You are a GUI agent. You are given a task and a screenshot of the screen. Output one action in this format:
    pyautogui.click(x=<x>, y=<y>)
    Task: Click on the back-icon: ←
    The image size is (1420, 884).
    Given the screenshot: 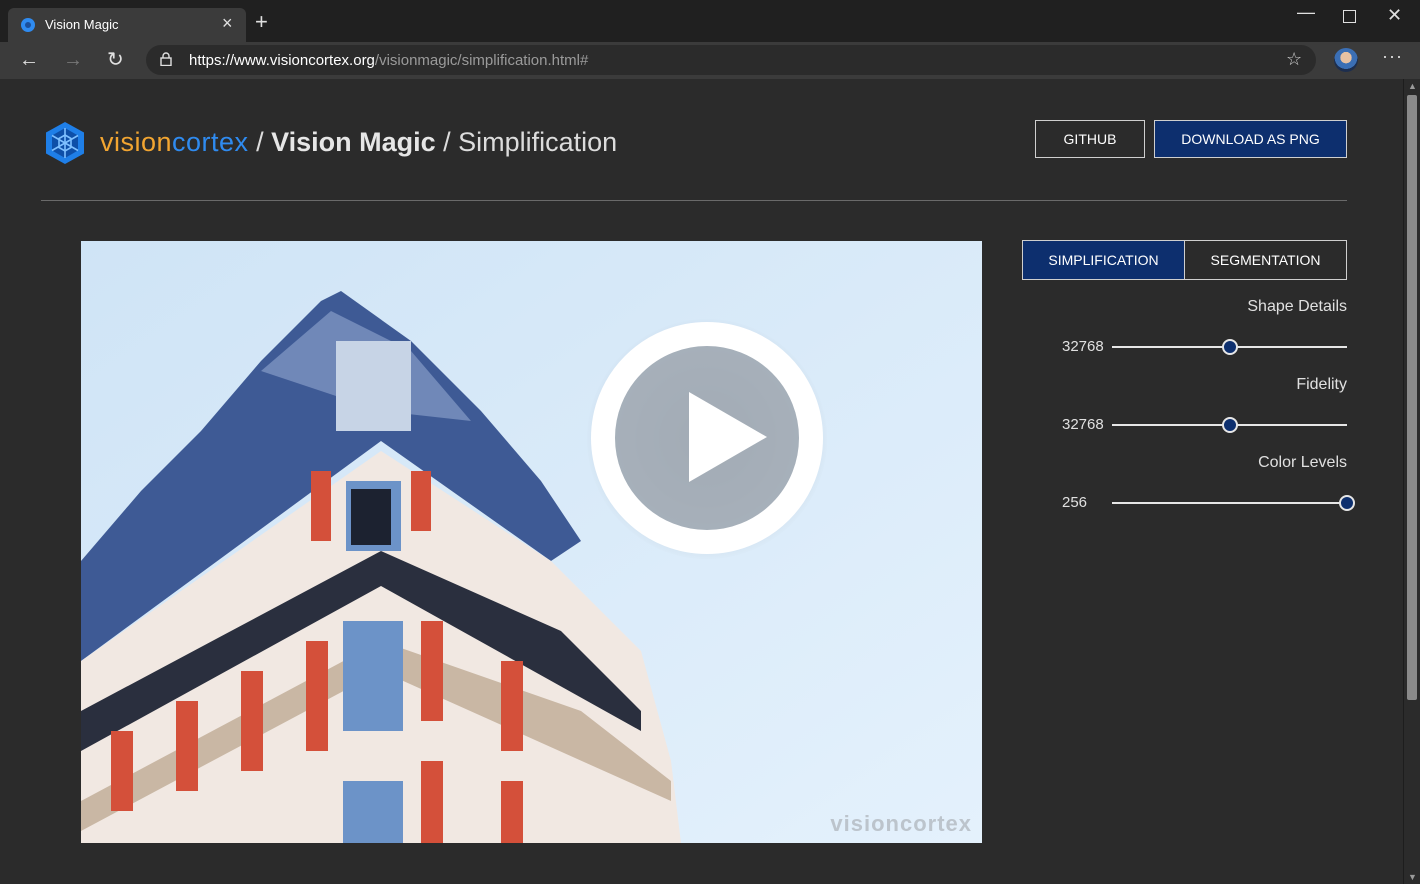 What is the action you would take?
    pyautogui.click(x=29, y=60)
    